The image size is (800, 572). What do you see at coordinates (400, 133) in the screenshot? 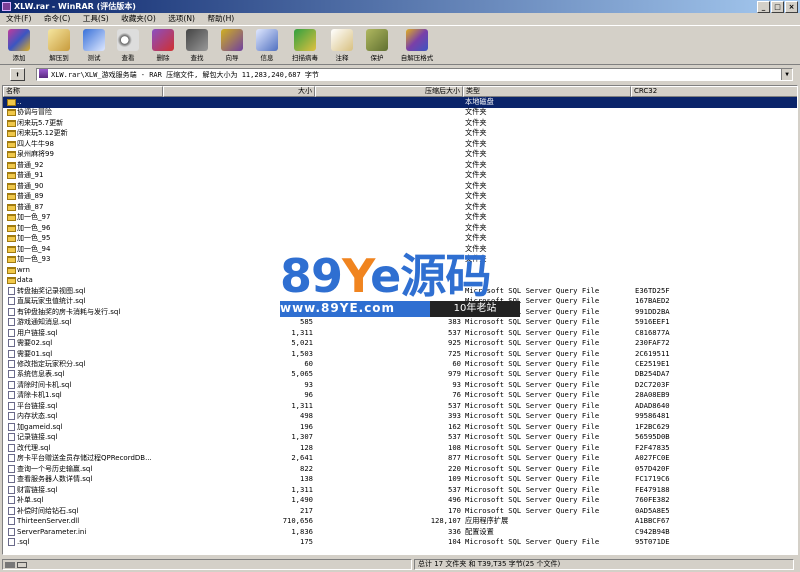
I see `folder-row: 闲来玩5.12更新 文件夹` at bounding box center [400, 133].